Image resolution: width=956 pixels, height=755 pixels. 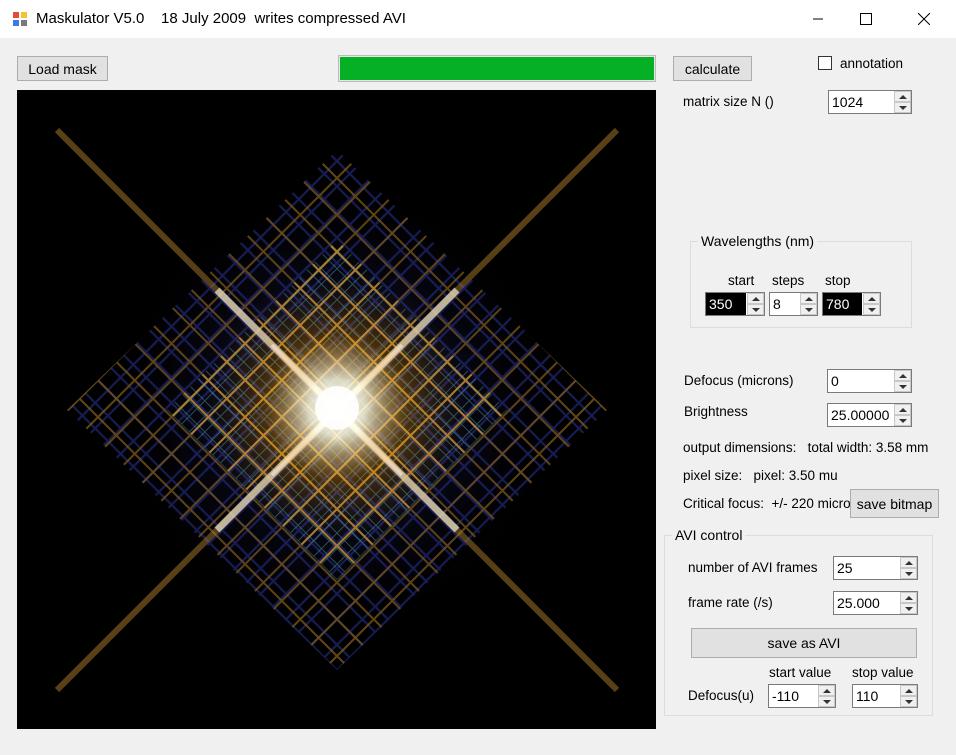 What do you see at coordinates (788, 280) in the screenshot?
I see `wavelength-steps-label: steps` at bounding box center [788, 280].